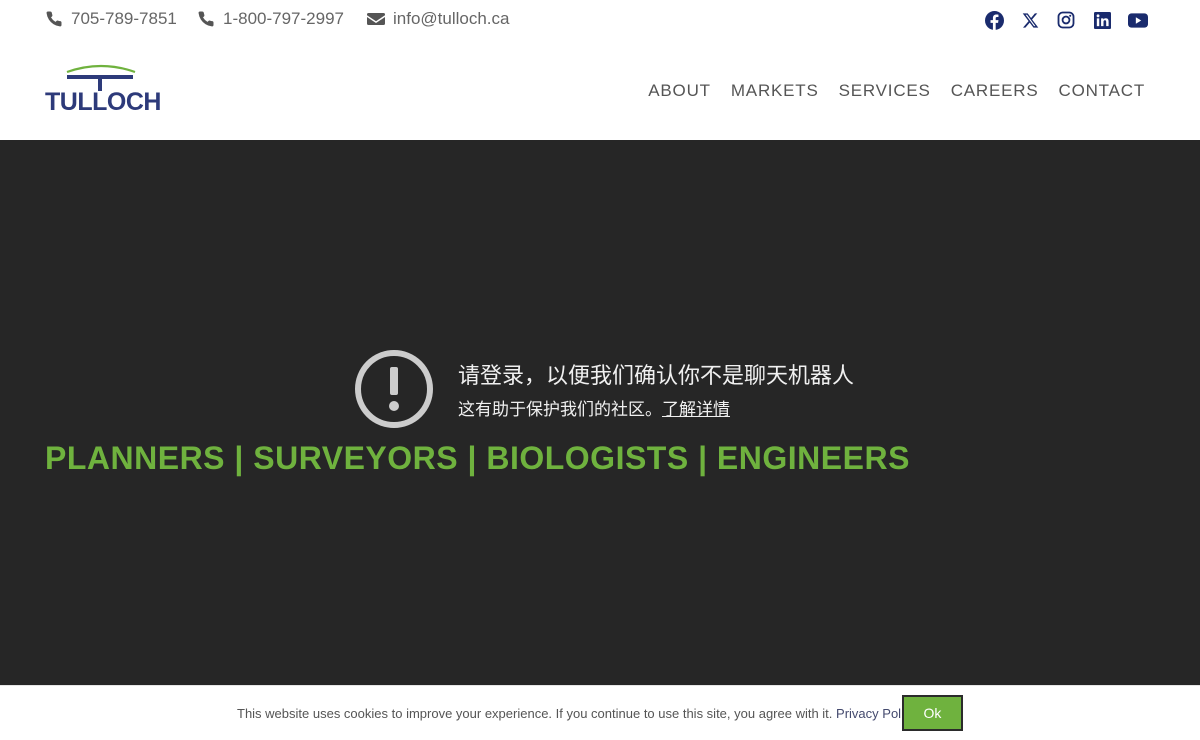 The width and height of the screenshot is (1200, 740). What do you see at coordinates (995, 91) in the screenshot?
I see `nav-careers: CAREERS` at bounding box center [995, 91].